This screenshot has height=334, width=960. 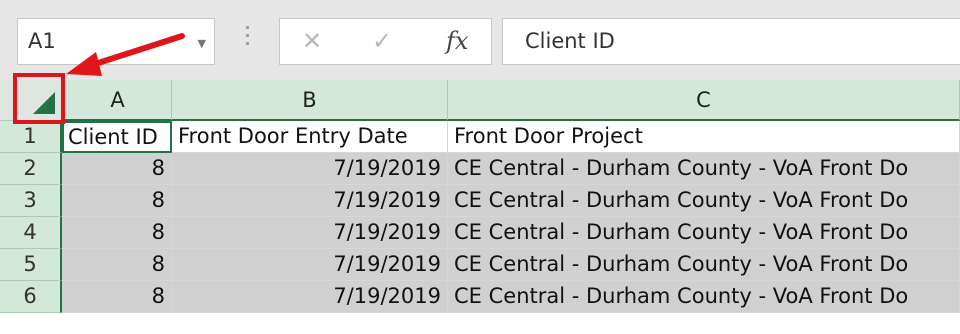 I want to click on annotation-arrow-icon, so click(x=125, y=54).